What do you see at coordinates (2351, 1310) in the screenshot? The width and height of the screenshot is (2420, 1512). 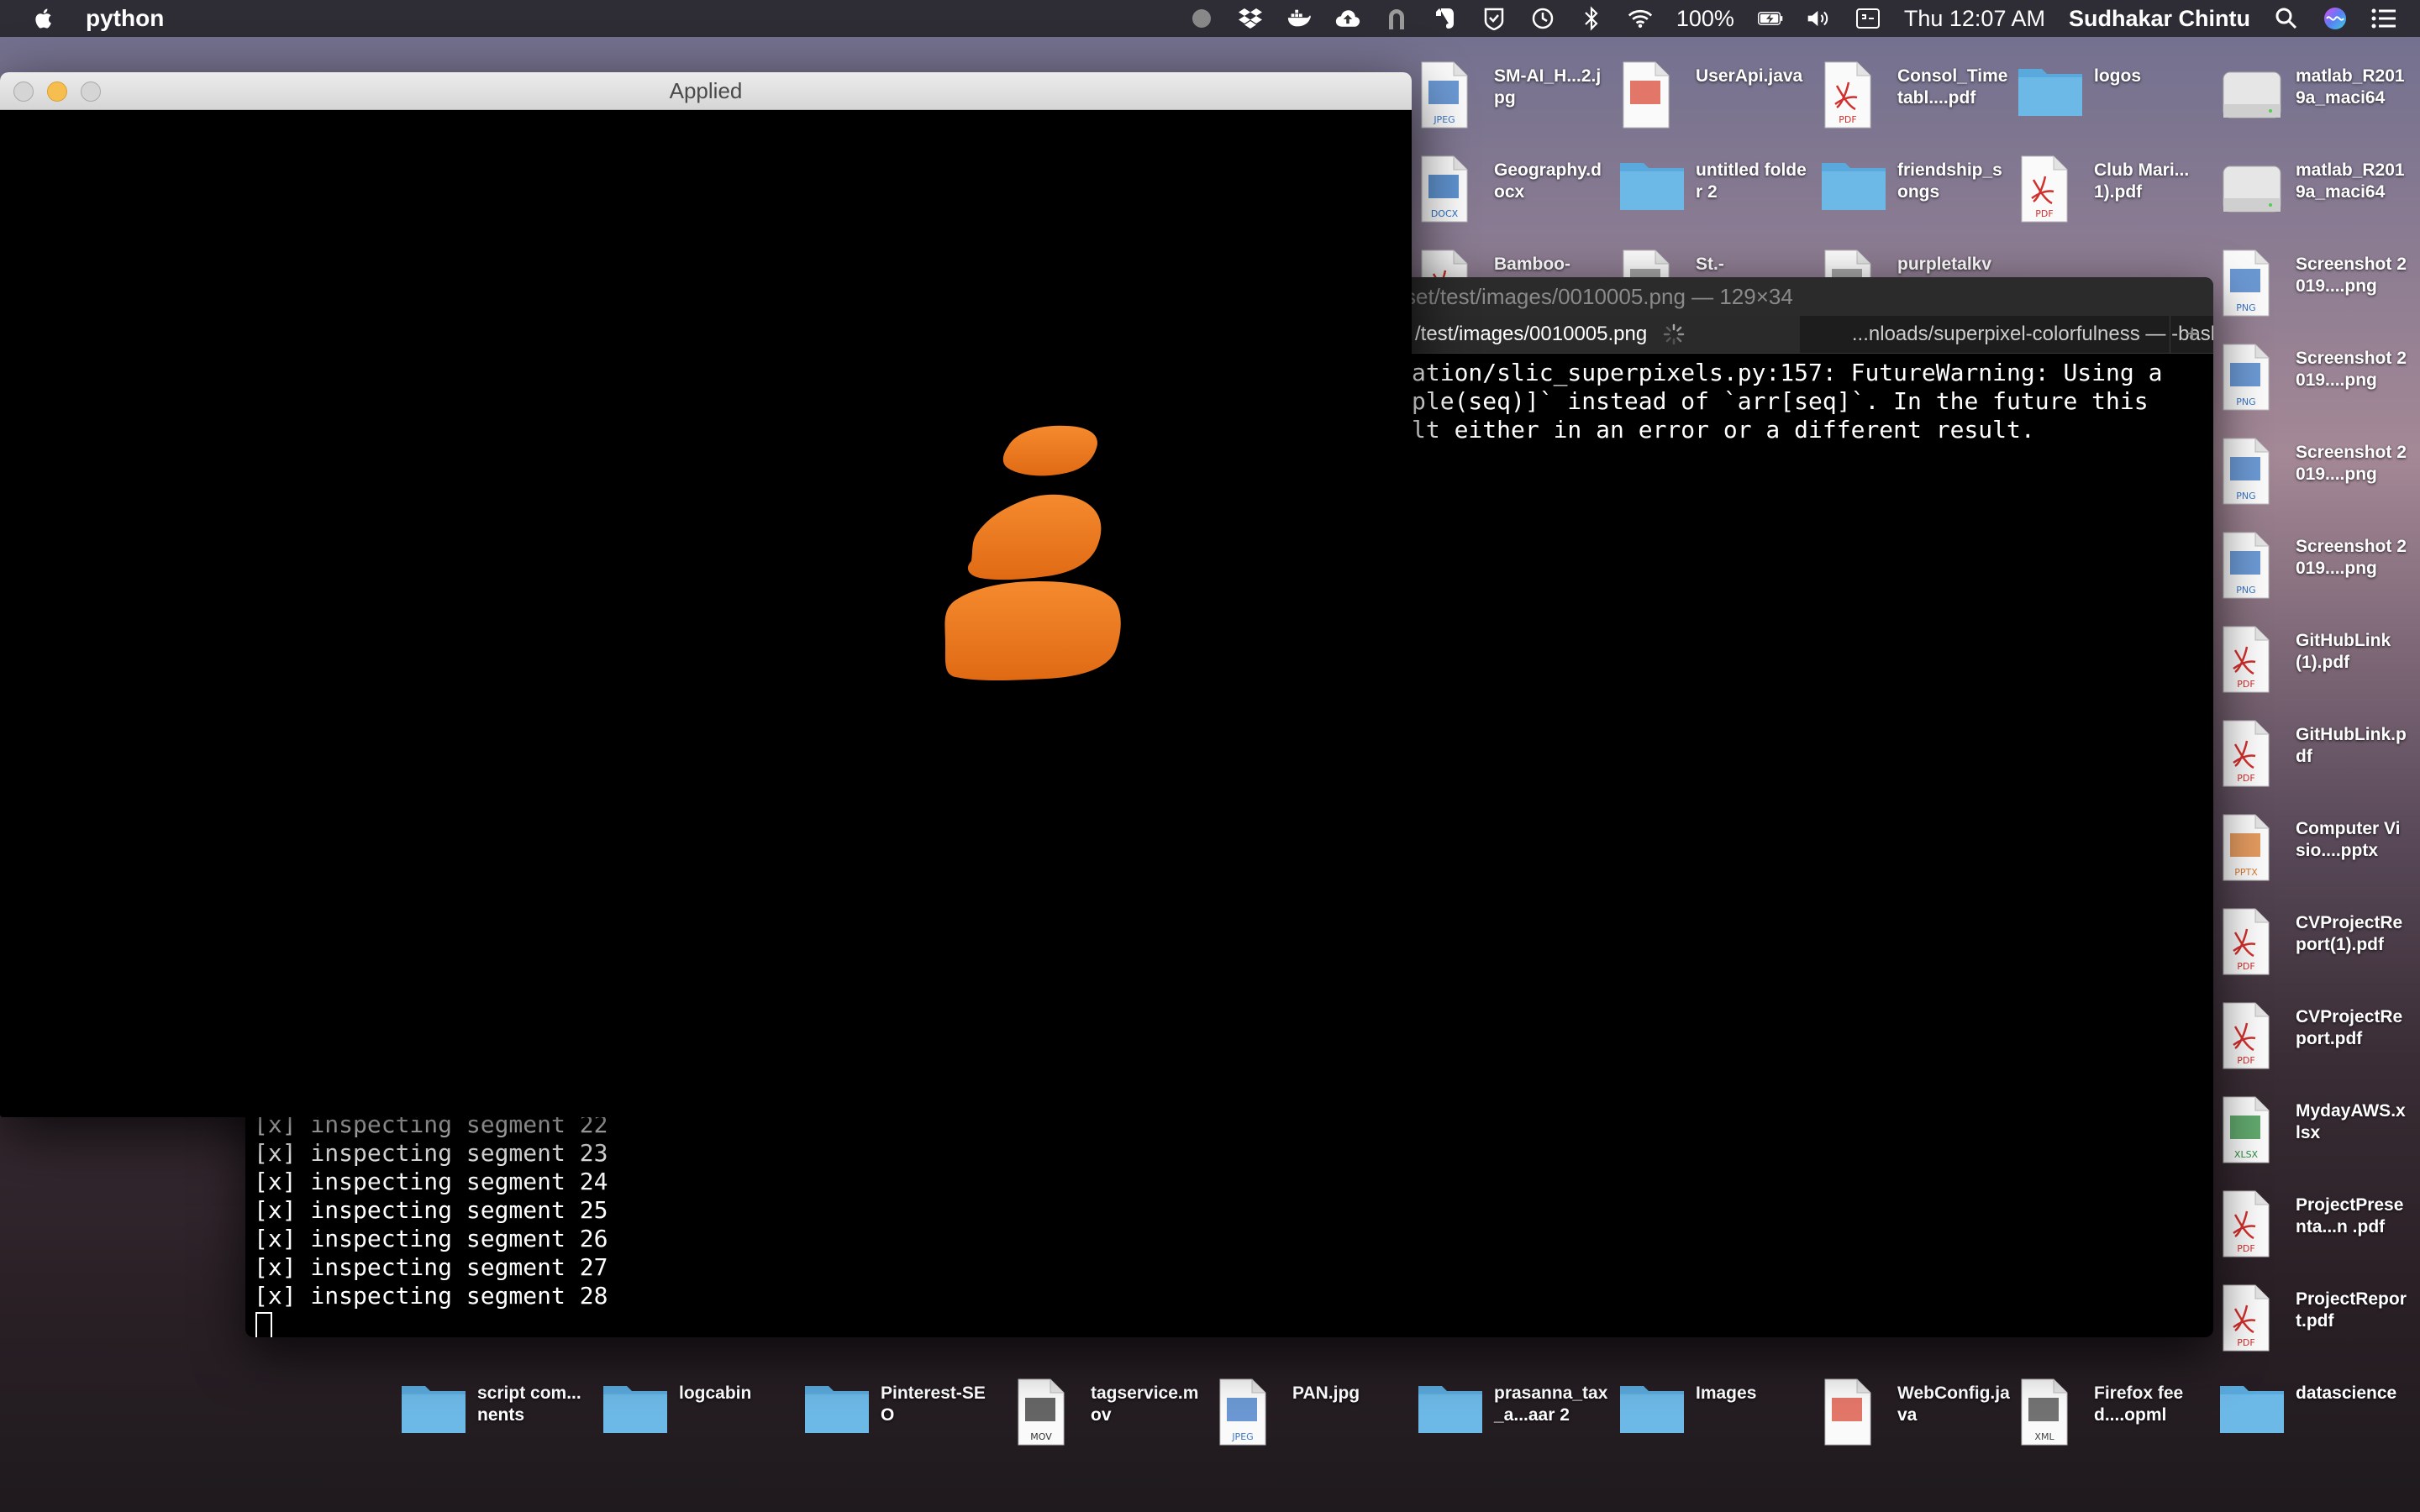 I see `desktop-icon-label: ProjectReport.pdf` at bounding box center [2351, 1310].